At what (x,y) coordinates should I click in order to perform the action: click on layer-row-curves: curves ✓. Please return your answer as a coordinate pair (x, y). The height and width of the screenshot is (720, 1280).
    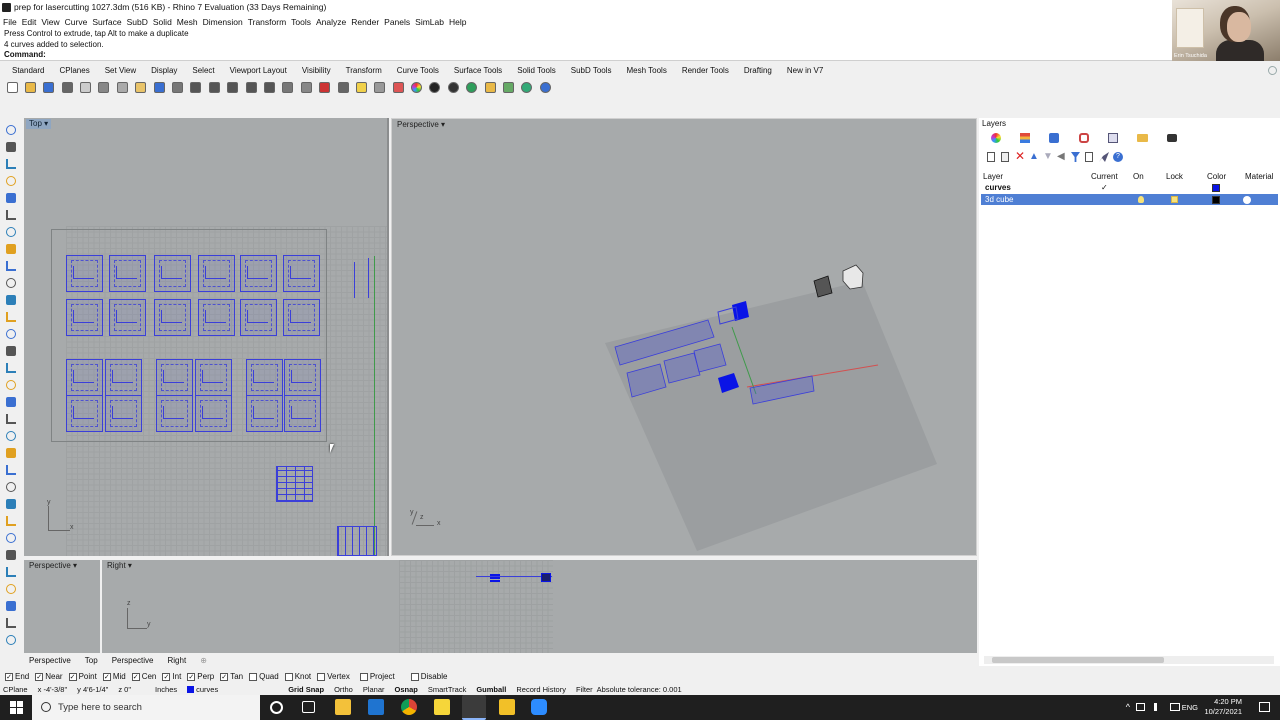
    Looking at the image, I should click on (1129, 187).